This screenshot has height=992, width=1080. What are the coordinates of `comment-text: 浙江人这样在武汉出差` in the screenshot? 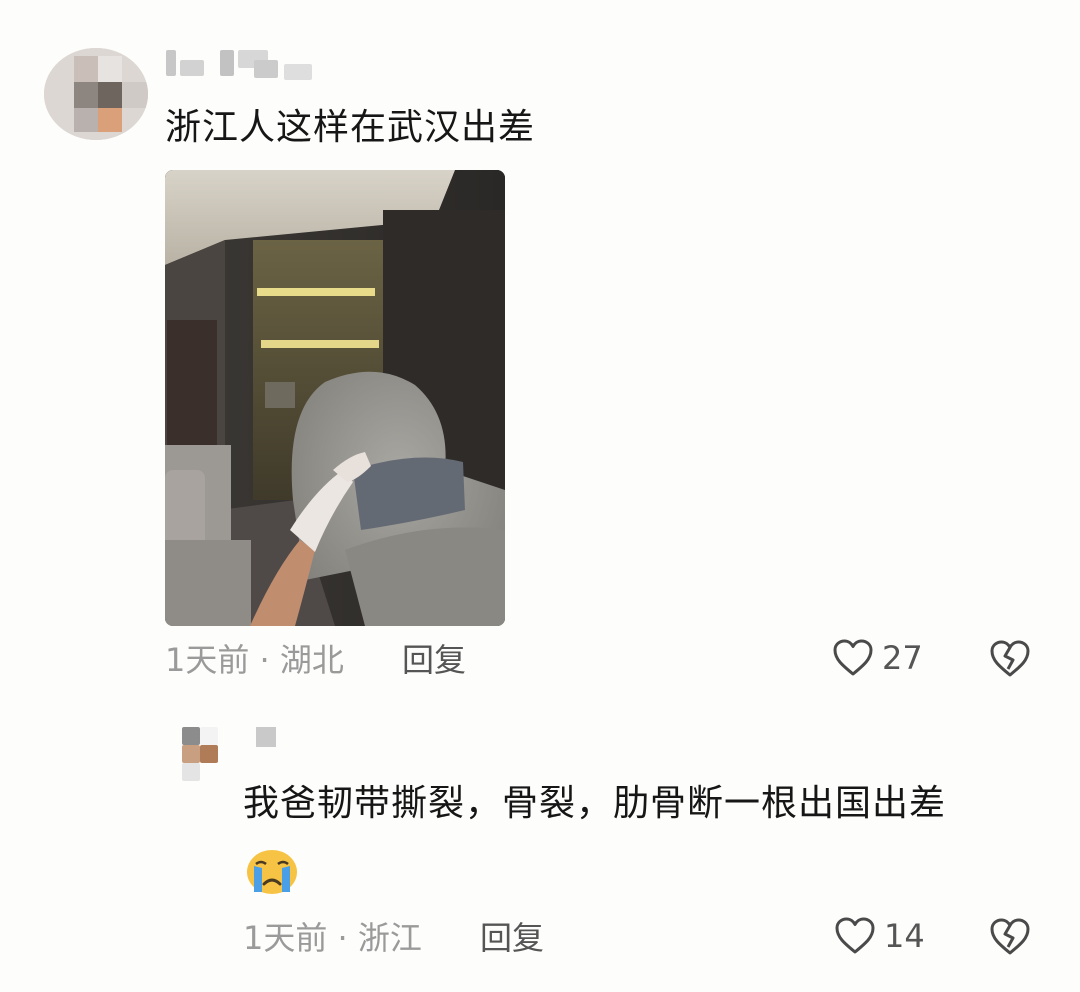 It's located at (350, 127).